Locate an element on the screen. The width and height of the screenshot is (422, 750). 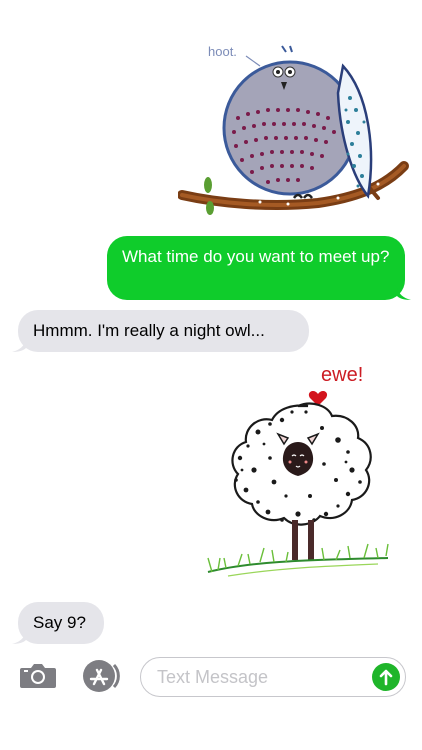
owl-sticker: hoot. is located at coordinates (293, 128).